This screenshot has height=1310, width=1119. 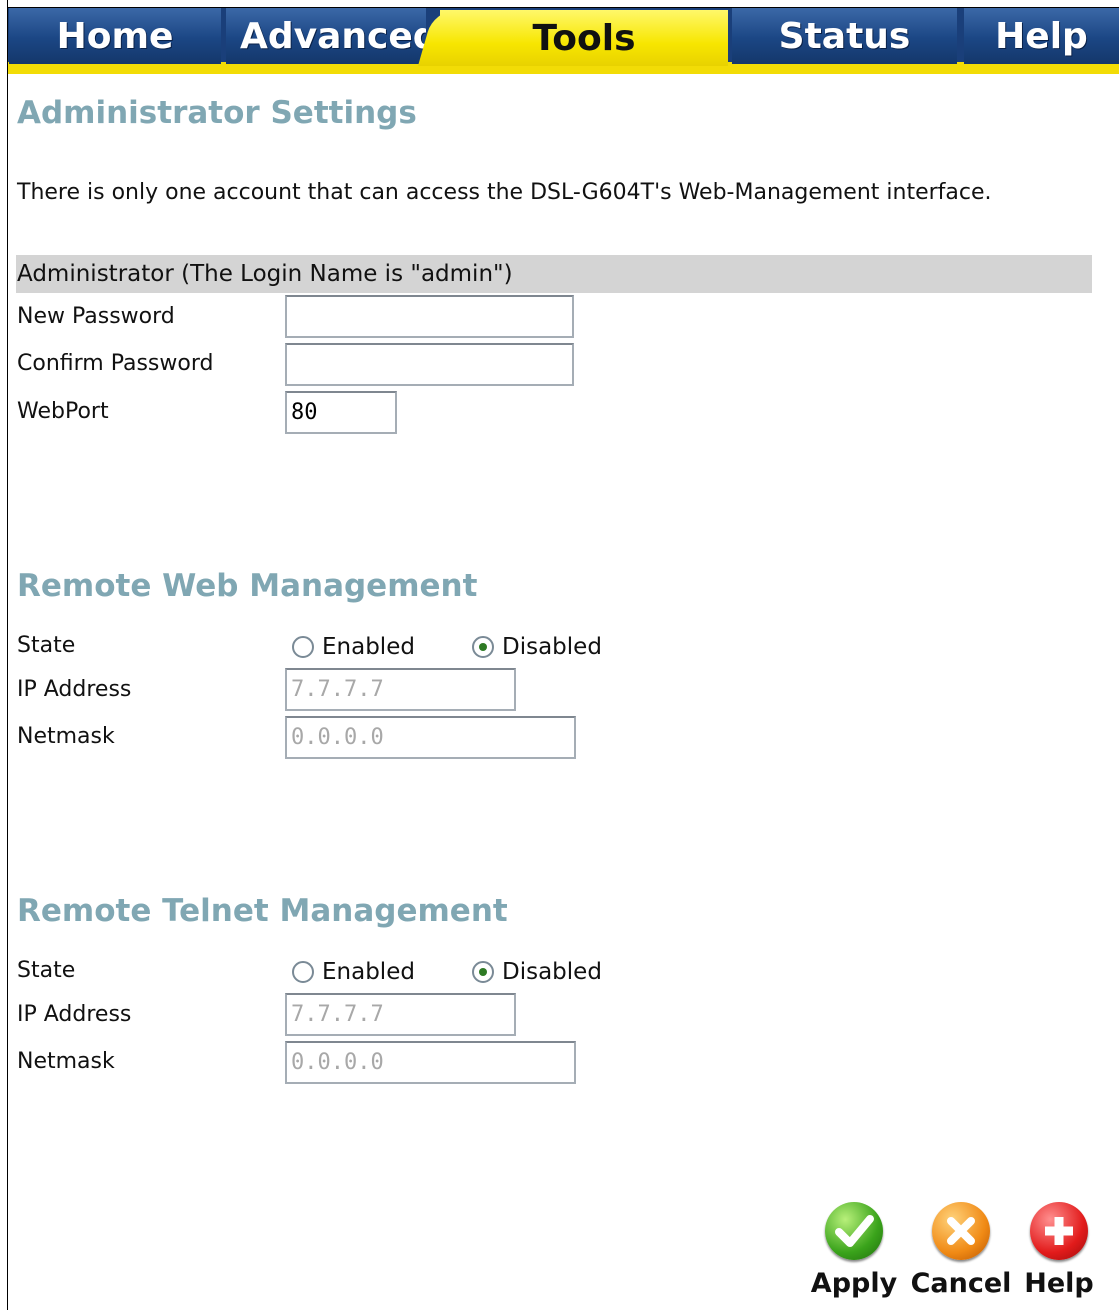 What do you see at coordinates (115, 363) in the screenshot?
I see `confirm-password-label: Confirm Password` at bounding box center [115, 363].